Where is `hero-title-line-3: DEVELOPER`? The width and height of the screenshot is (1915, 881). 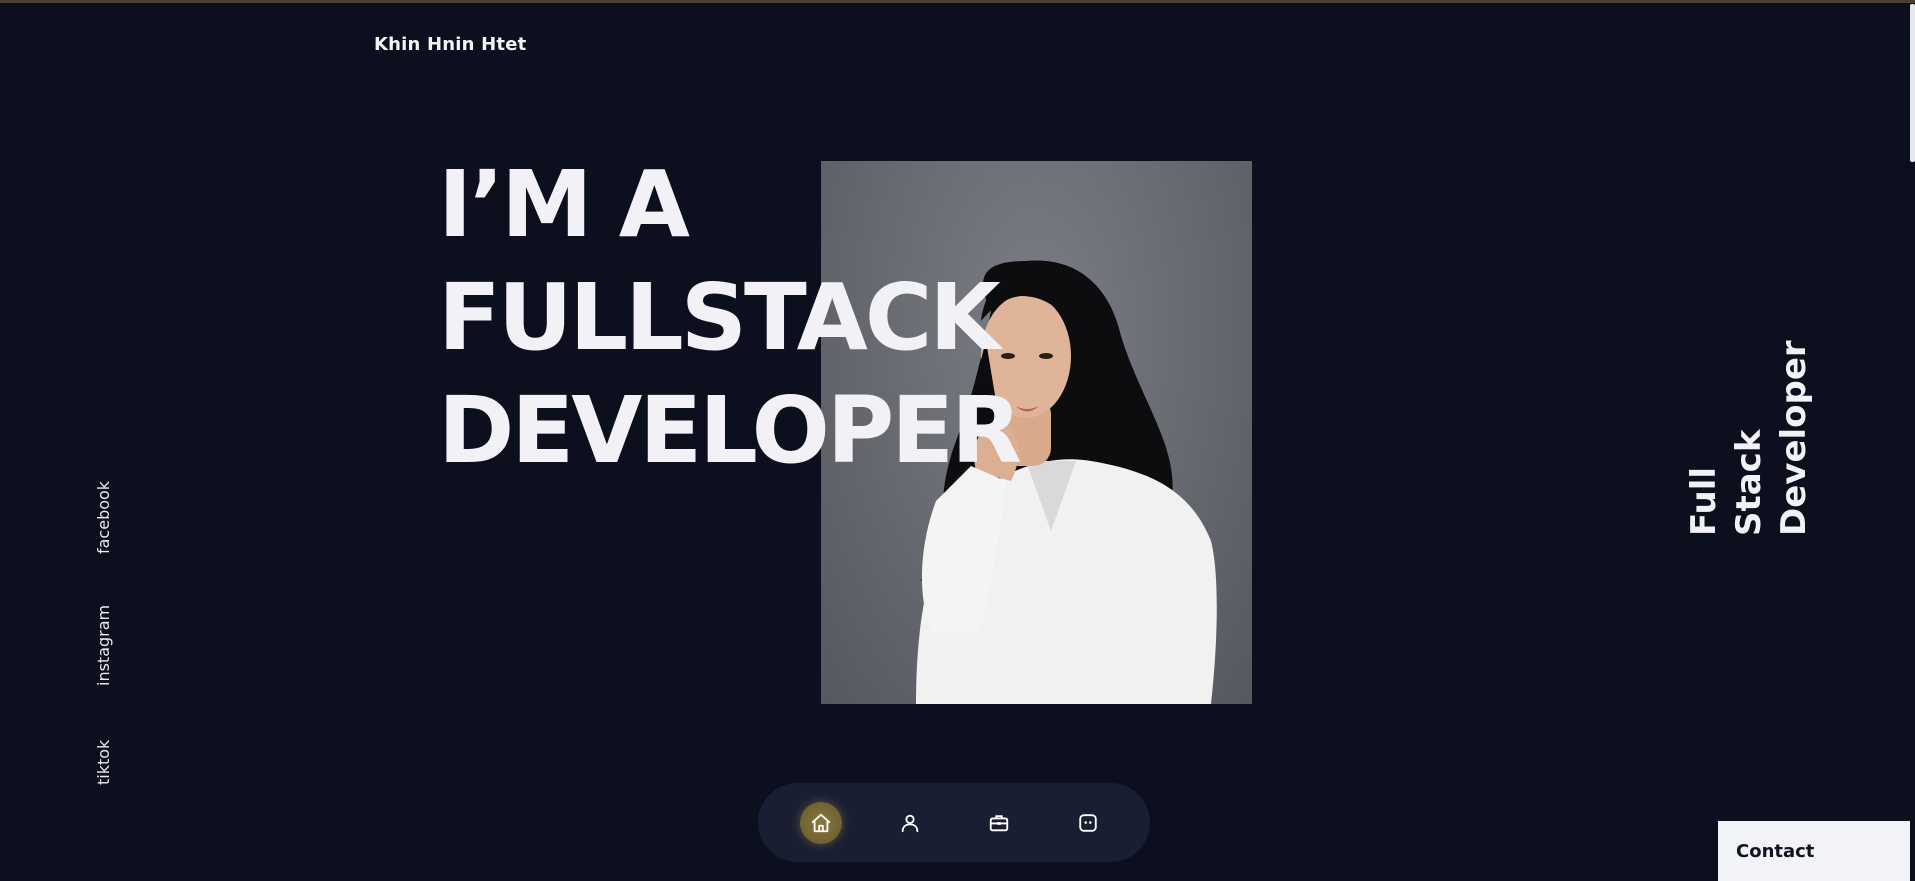
hero-title-line-3: DEVELOPER is located at coordinates (730, 430).